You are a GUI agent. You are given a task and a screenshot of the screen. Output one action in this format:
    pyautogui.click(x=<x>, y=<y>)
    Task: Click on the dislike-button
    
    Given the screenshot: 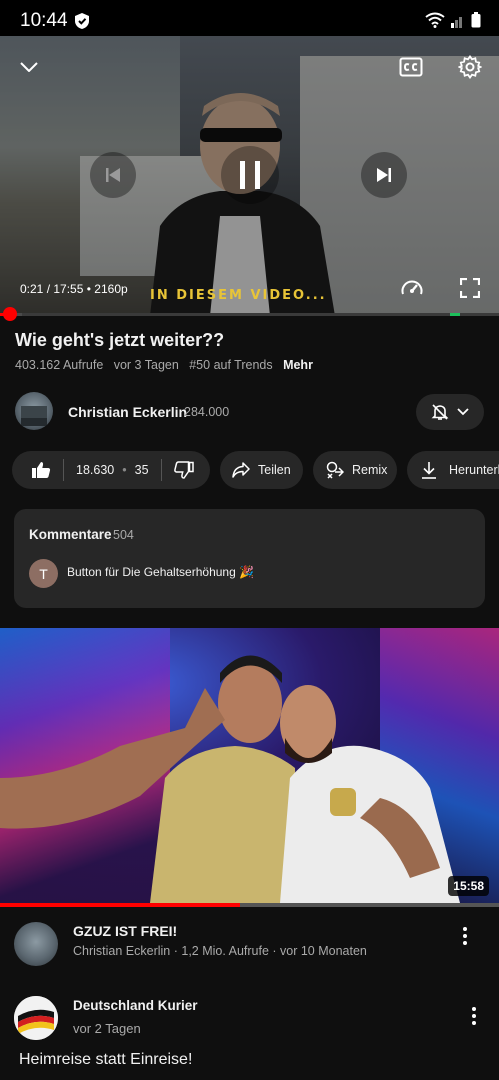 What is the action you would take?
    pyautogui.click(x=183, y=470)
    